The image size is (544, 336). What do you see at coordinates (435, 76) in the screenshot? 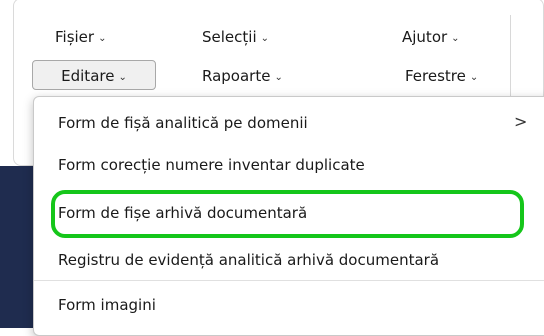
I see `menu-ferestre-label: Ferestre` at bounding box center [435, 76].